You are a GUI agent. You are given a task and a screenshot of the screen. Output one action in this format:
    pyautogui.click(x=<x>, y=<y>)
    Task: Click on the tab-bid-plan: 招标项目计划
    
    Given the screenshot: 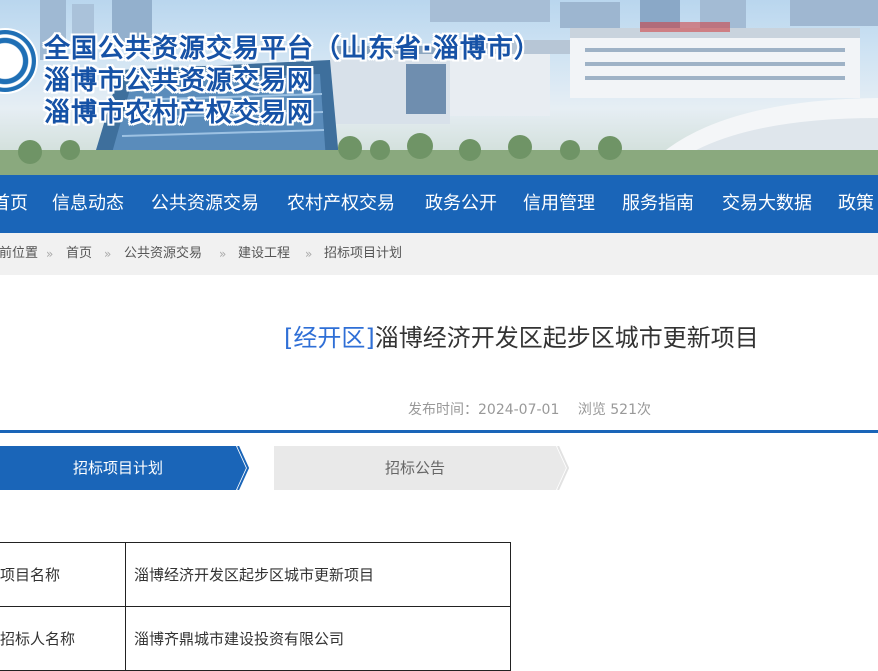 What is the action you would take?
    pyautogui.click(x=118, y=468)
    